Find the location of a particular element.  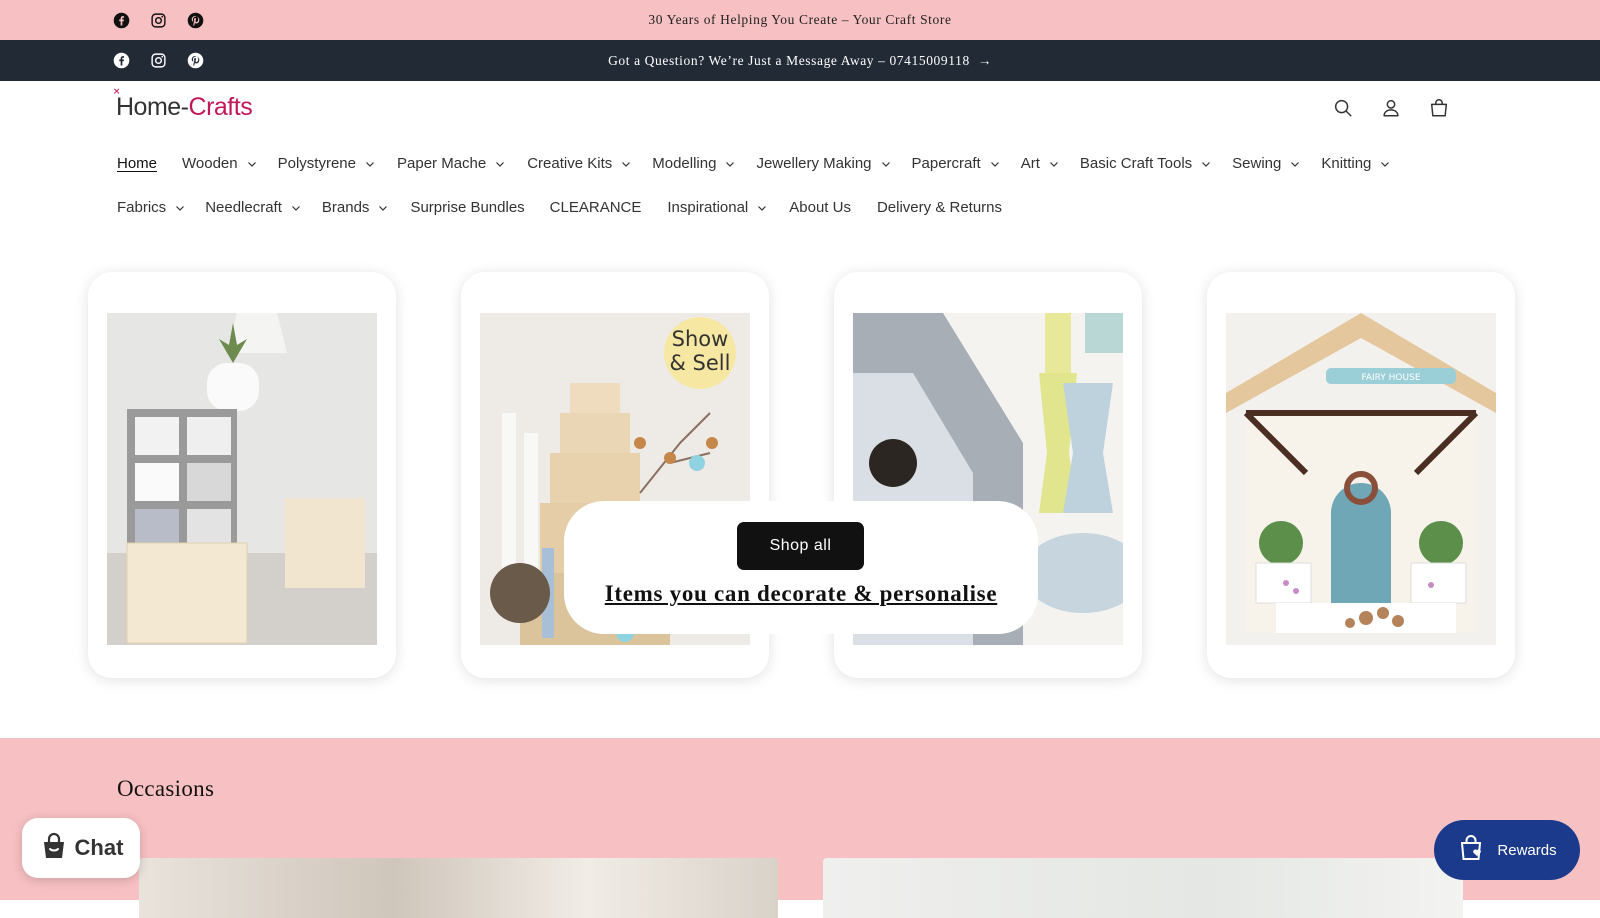

nav-item-brands: Brands is located at coordinates (355, 207).